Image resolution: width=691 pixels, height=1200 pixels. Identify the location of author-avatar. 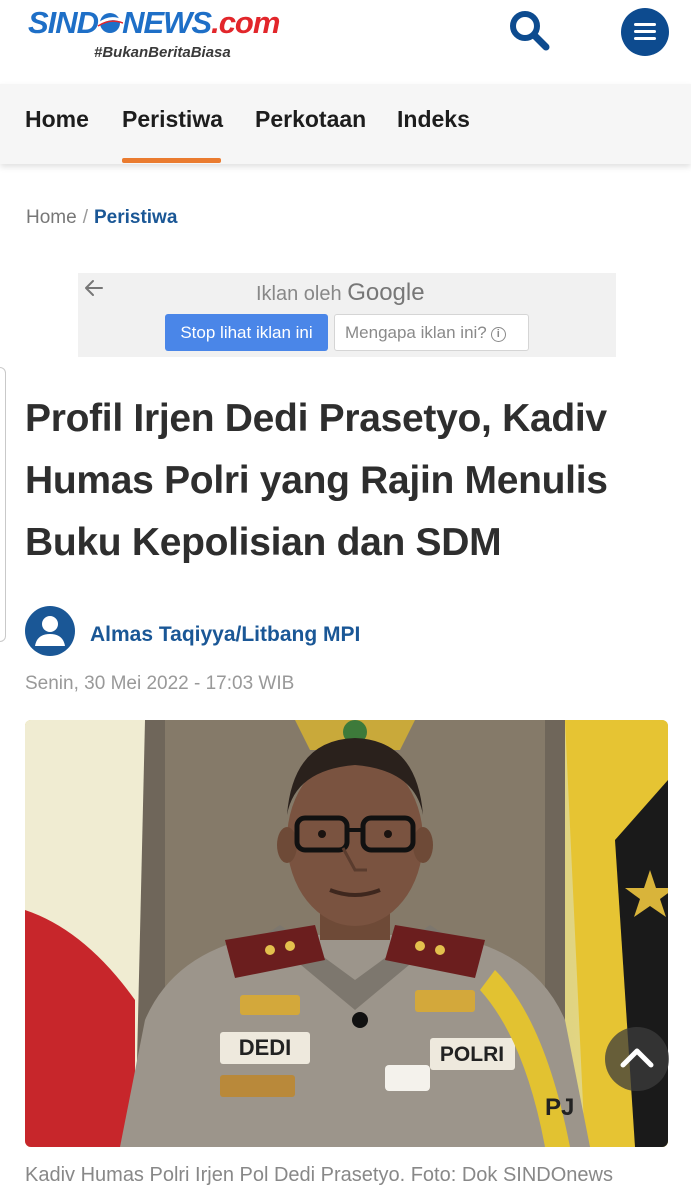
(50, 631).